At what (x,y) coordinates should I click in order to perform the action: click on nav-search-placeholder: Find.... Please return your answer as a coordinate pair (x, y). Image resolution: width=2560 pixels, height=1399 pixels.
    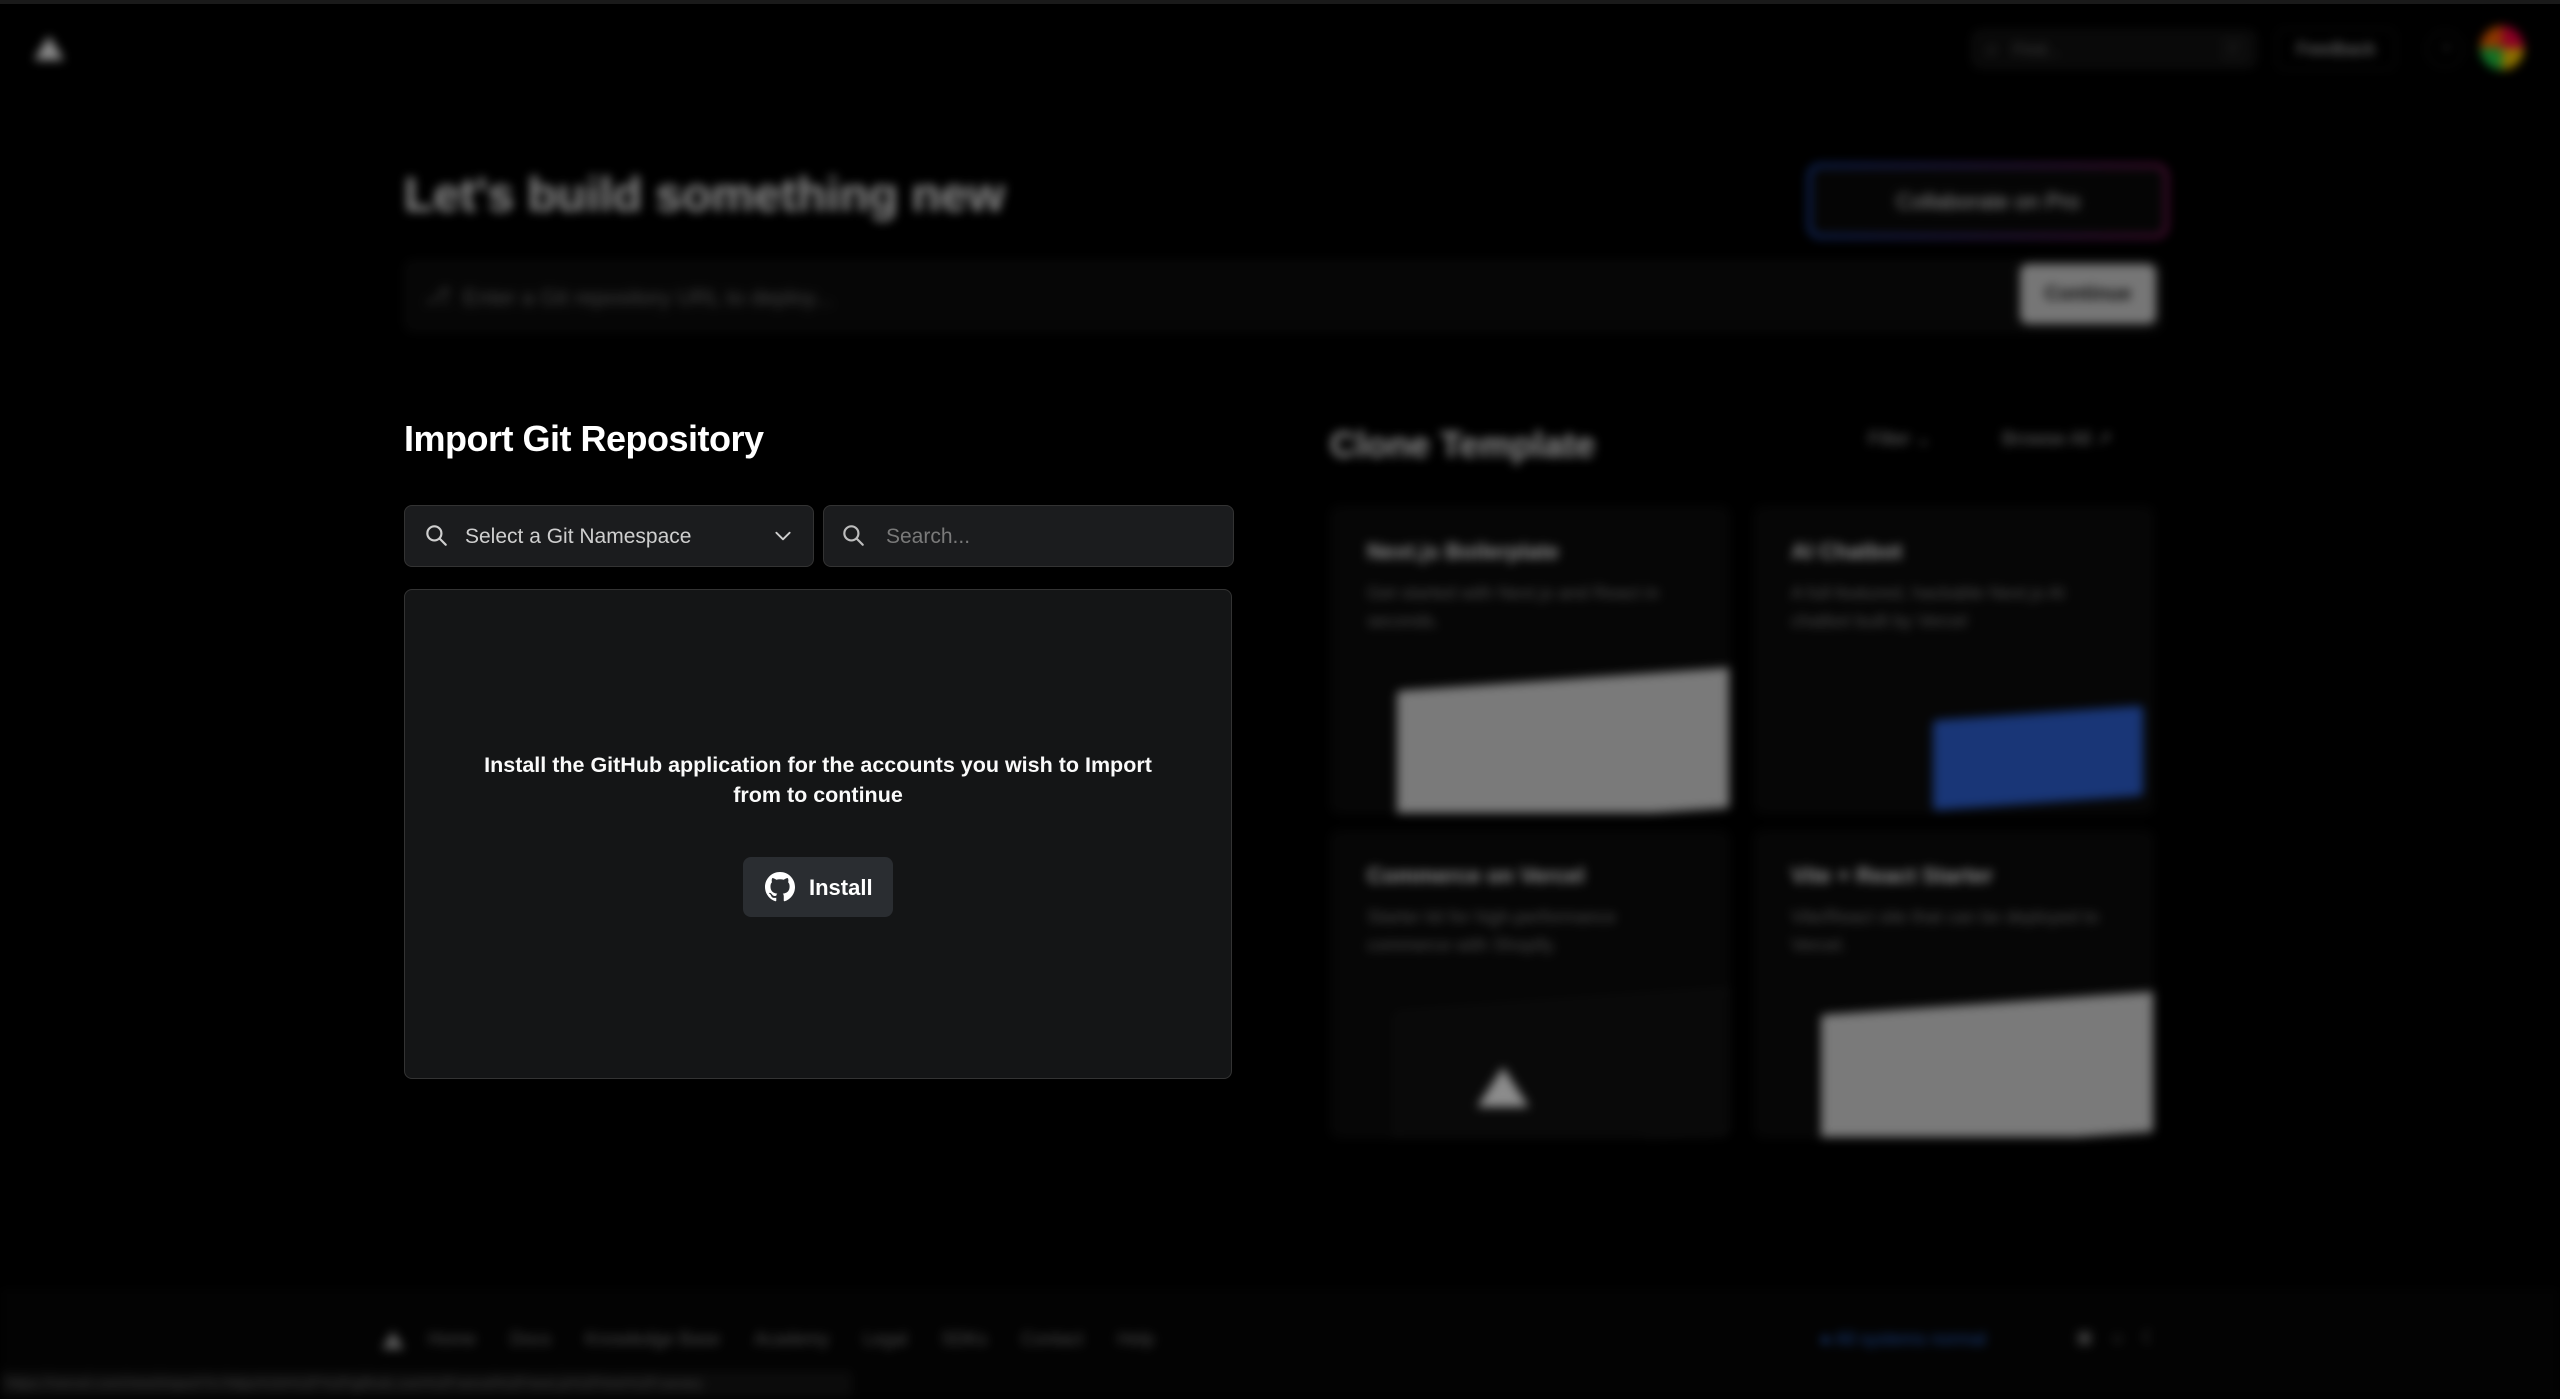
    Looking at the image, I should click on (2037, 49).